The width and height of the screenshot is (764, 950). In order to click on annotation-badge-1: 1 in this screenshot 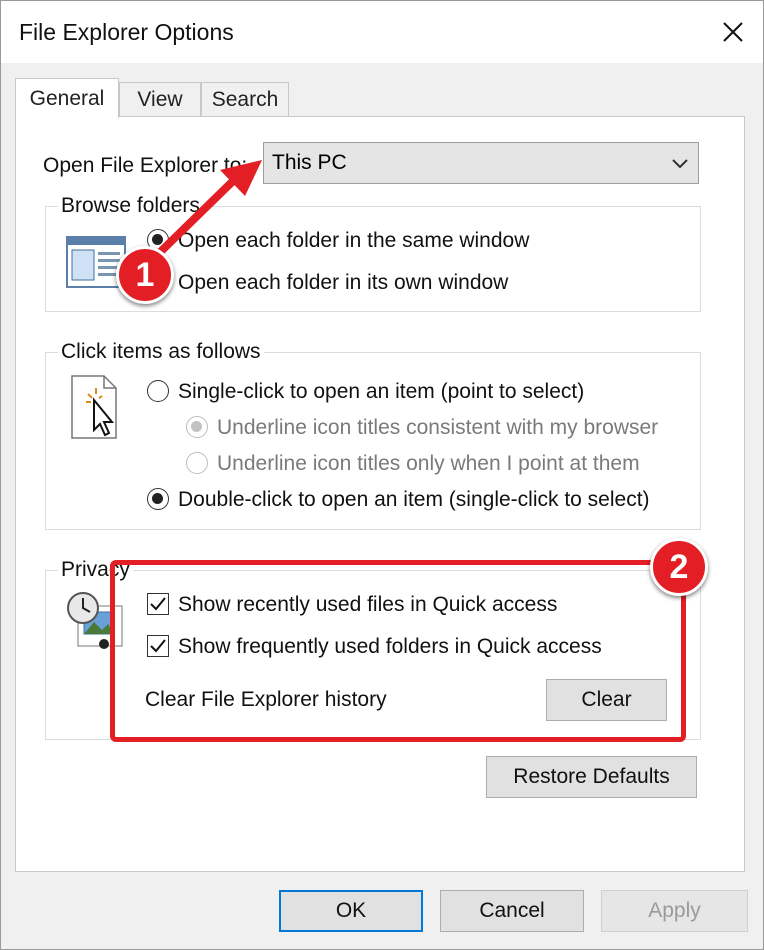, I will do `click(145, 275)`.